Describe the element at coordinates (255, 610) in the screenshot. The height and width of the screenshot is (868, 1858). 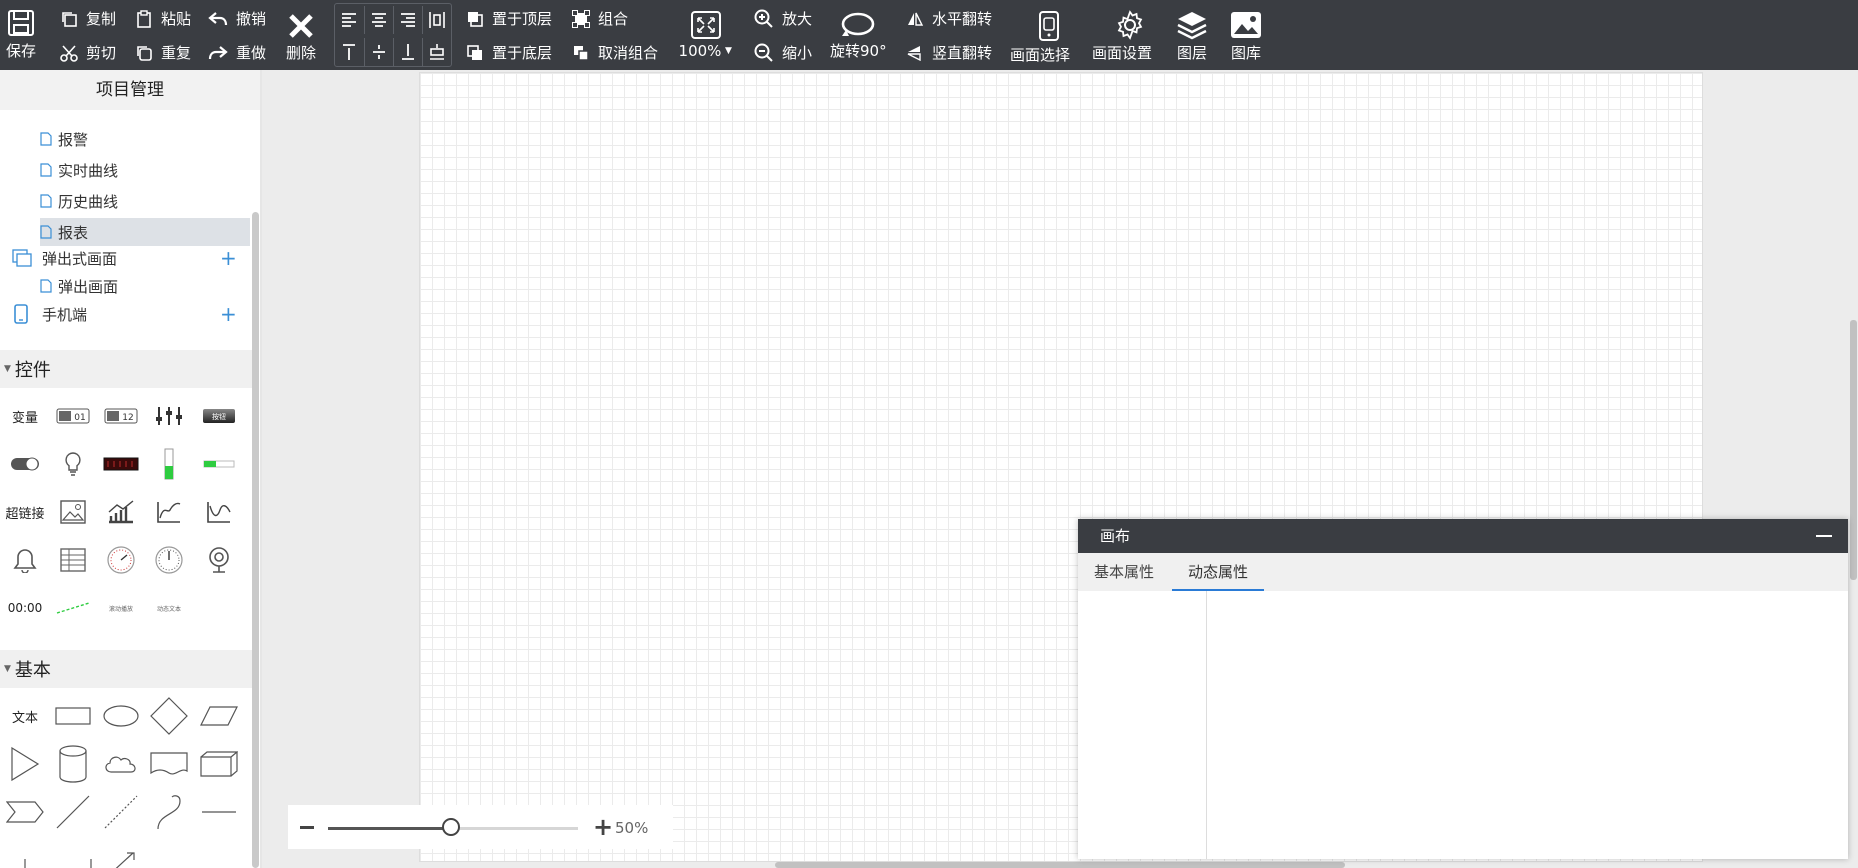
I see `palette-scrollbar` at that location.